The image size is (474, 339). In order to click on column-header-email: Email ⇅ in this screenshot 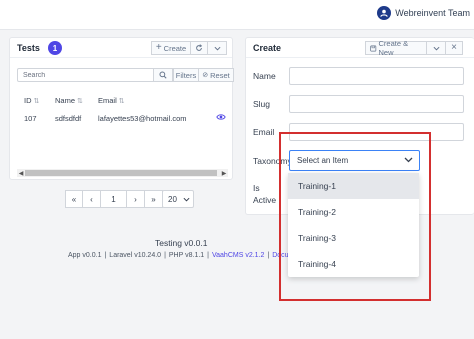, I will do `click(111, 100)`.